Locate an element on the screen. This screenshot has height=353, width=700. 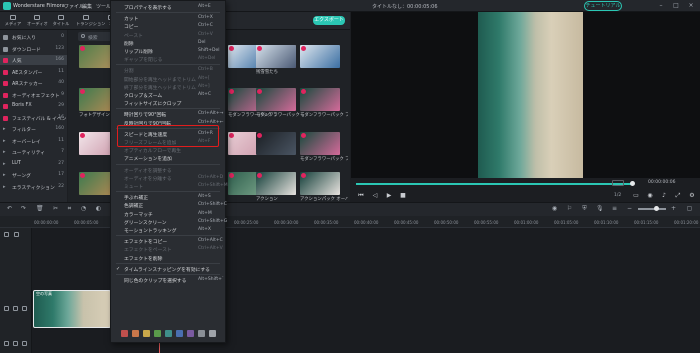
step-back-icon: ◁ is located at coordinates (375, 196).